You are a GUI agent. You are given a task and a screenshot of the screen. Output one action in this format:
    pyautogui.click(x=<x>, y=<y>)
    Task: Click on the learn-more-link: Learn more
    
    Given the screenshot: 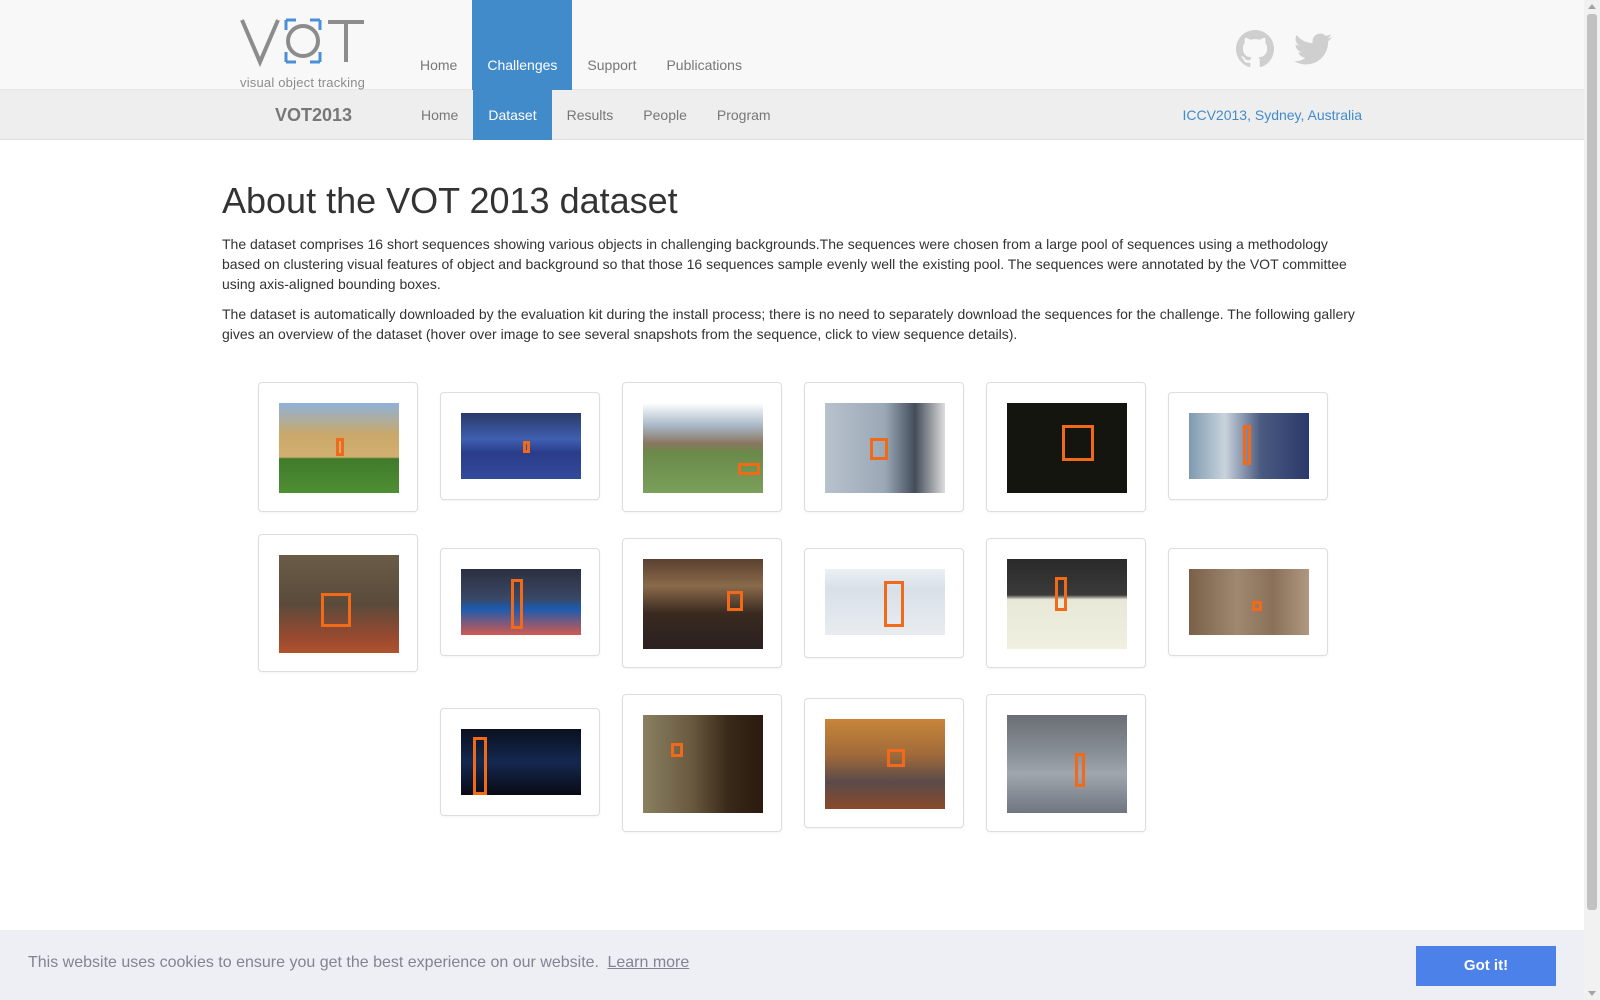 What is the action you would take?
    pyautogui.click(x=648, y=962)
    